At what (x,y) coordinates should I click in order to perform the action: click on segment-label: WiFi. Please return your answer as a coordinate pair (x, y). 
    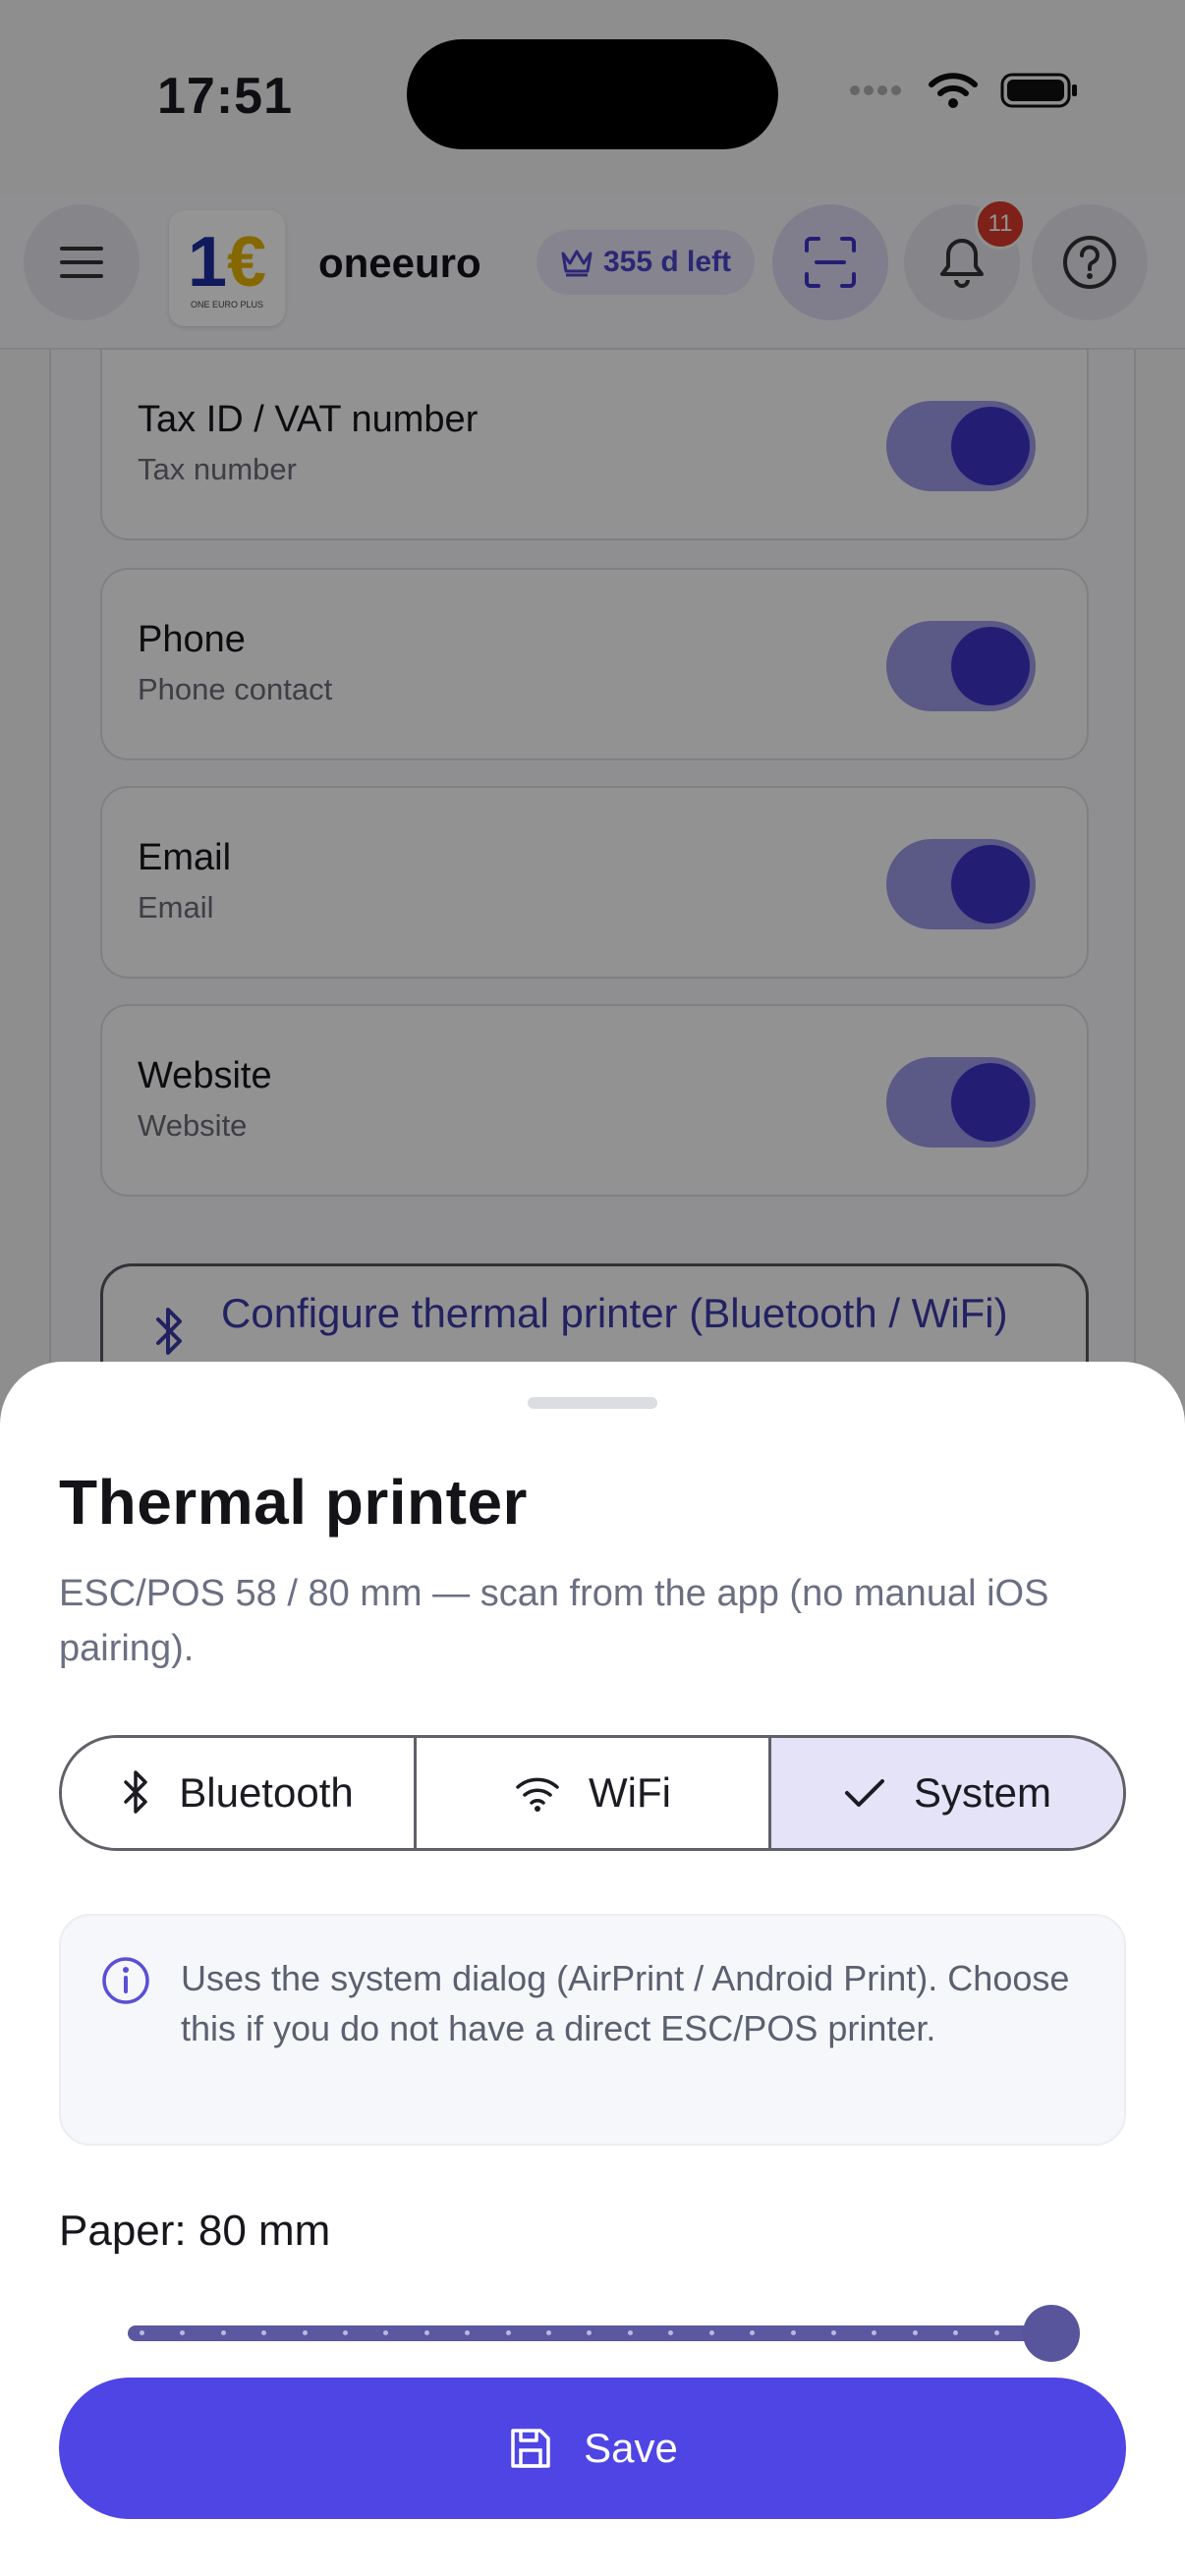
    Looking at the image, I should click on (630, 1792).